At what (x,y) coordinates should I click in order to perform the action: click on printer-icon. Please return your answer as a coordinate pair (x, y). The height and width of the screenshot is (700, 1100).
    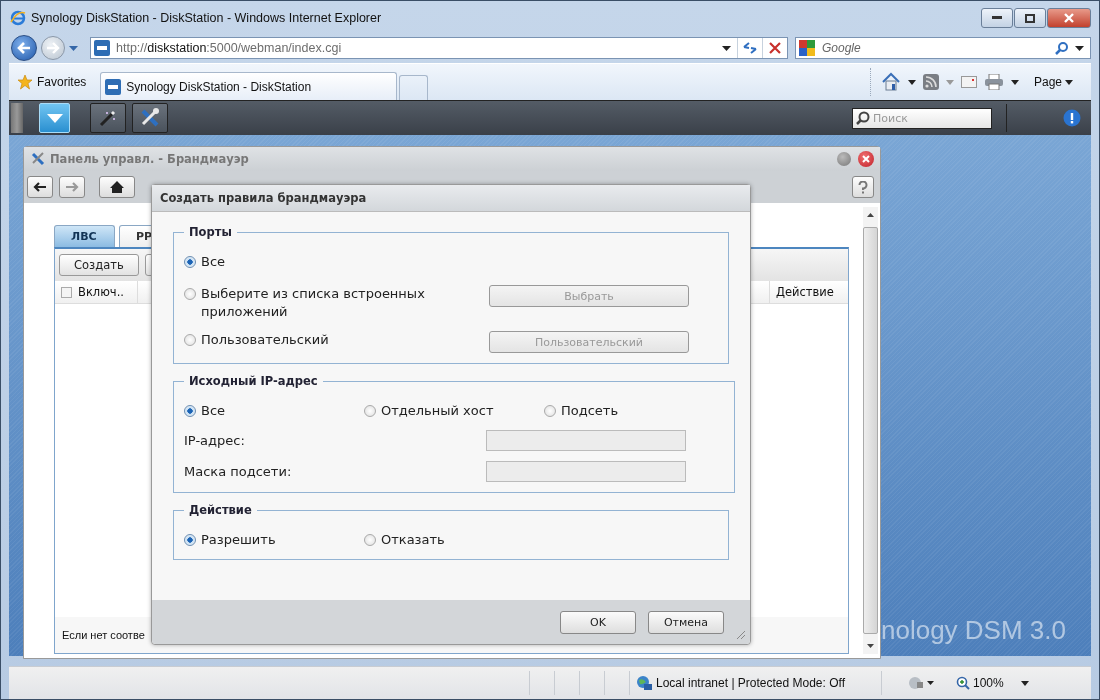
    Looking at the image, I should click on (993, 82).